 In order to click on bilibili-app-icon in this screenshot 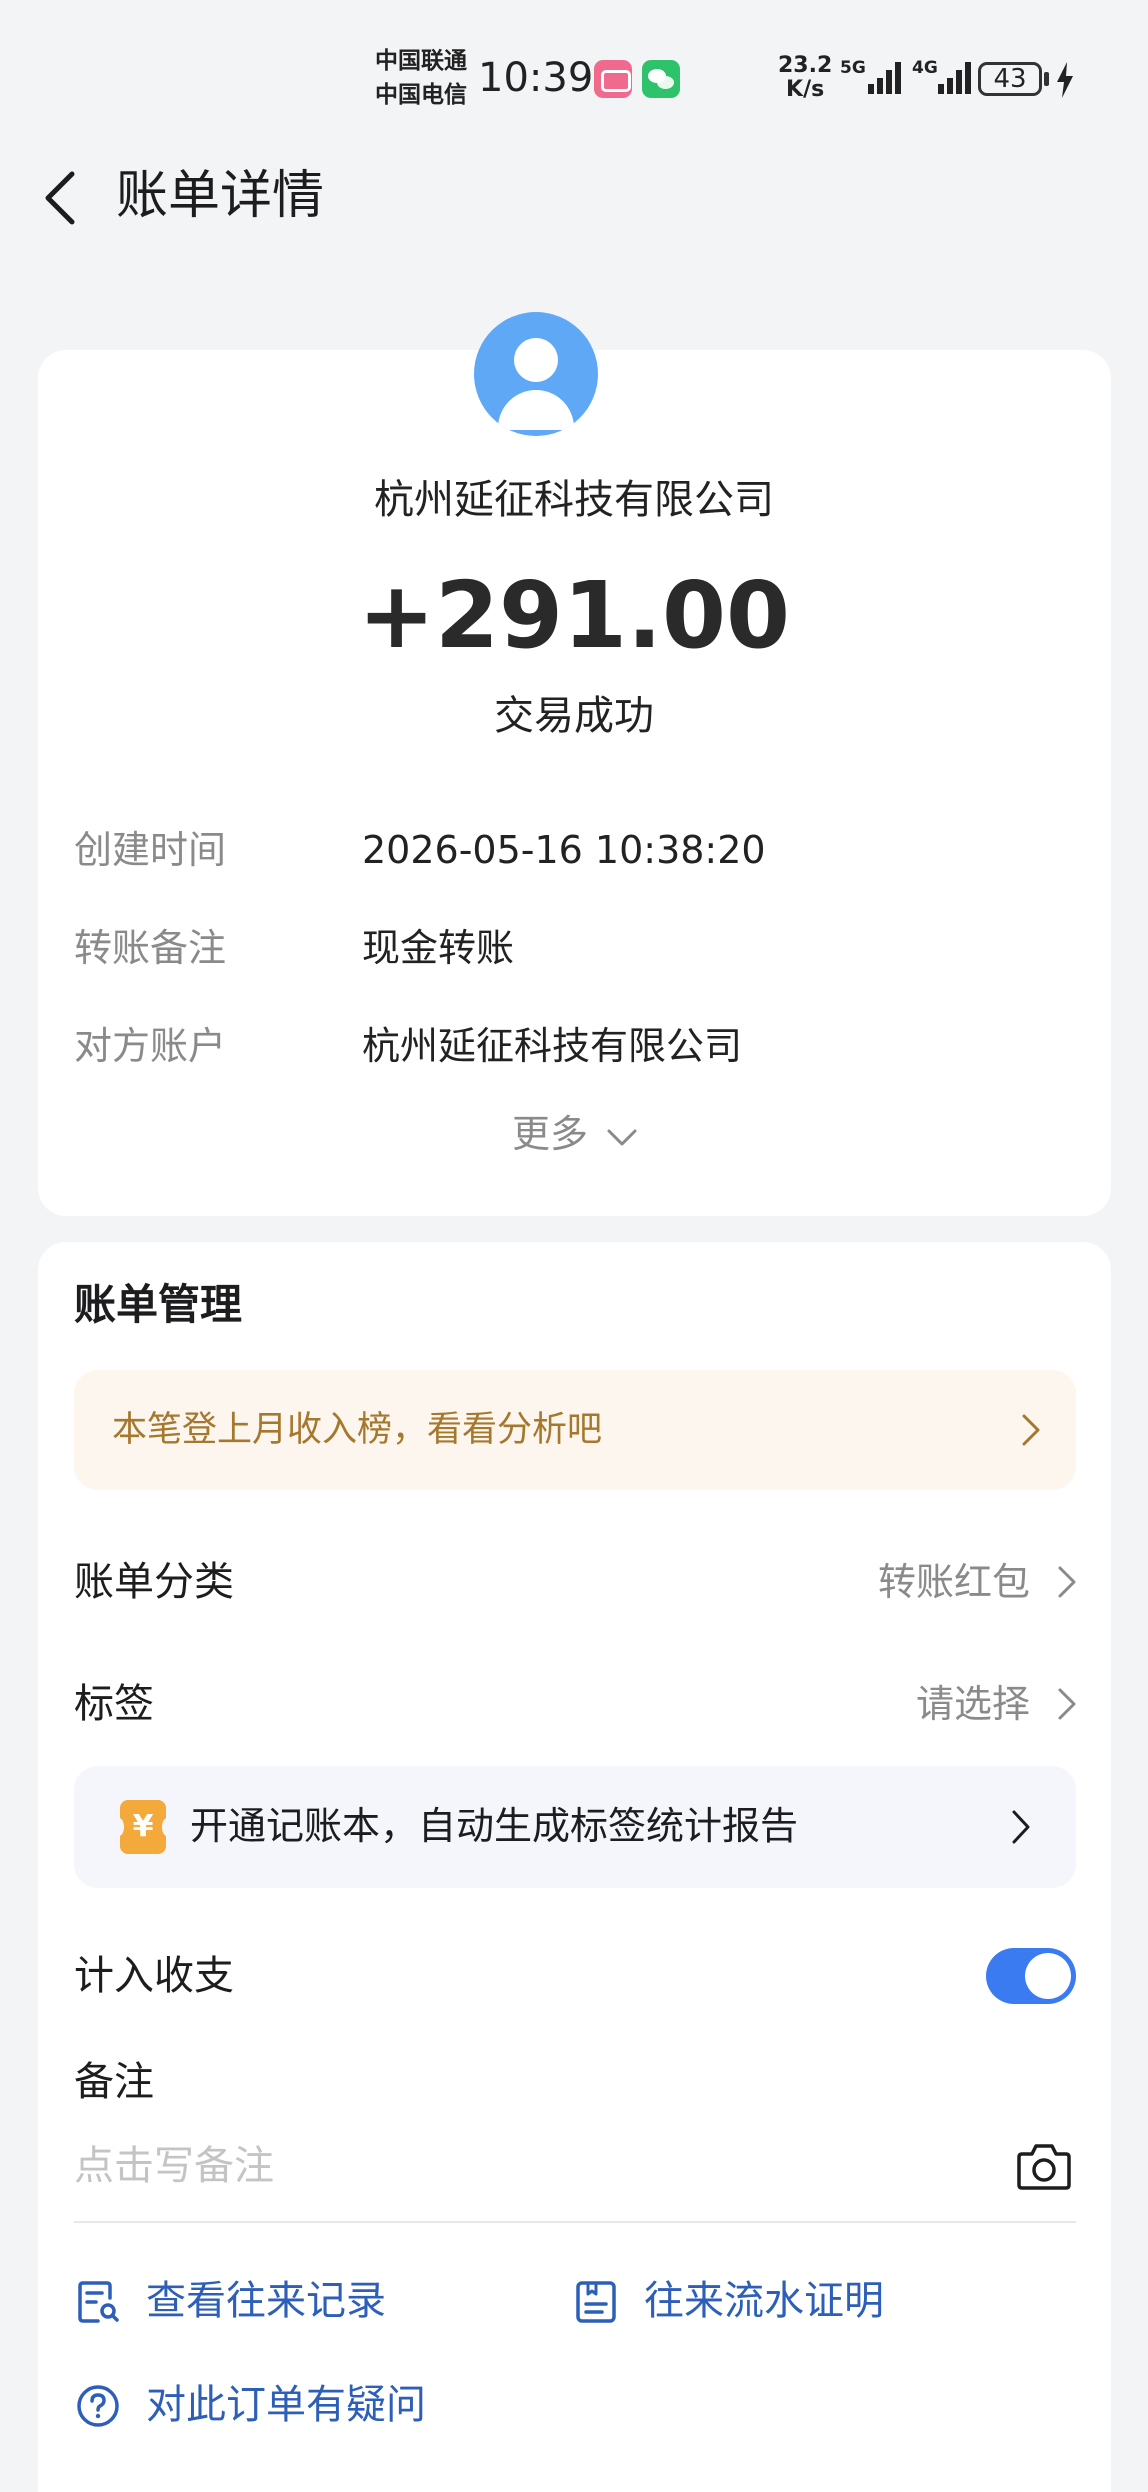, I will do `click(613, 79)`.